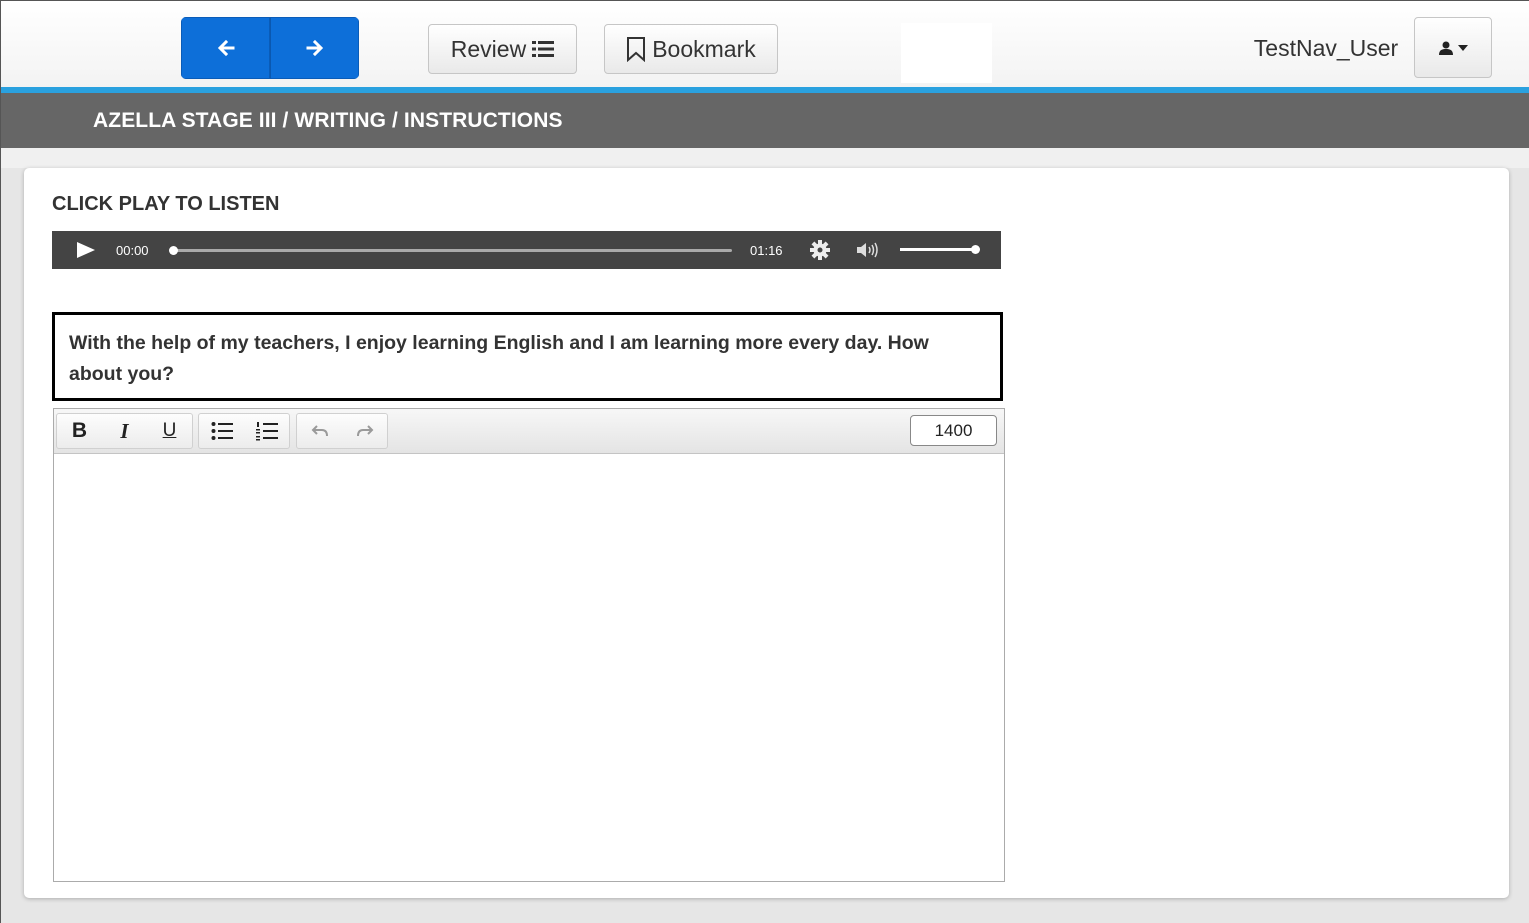 Image resolution: width=1529 pixels, height=923 pixels. What do you see at coordinates (953, 430) in the screenshot?
I see `character-counter: 1400` at bounding box center [953, 430].